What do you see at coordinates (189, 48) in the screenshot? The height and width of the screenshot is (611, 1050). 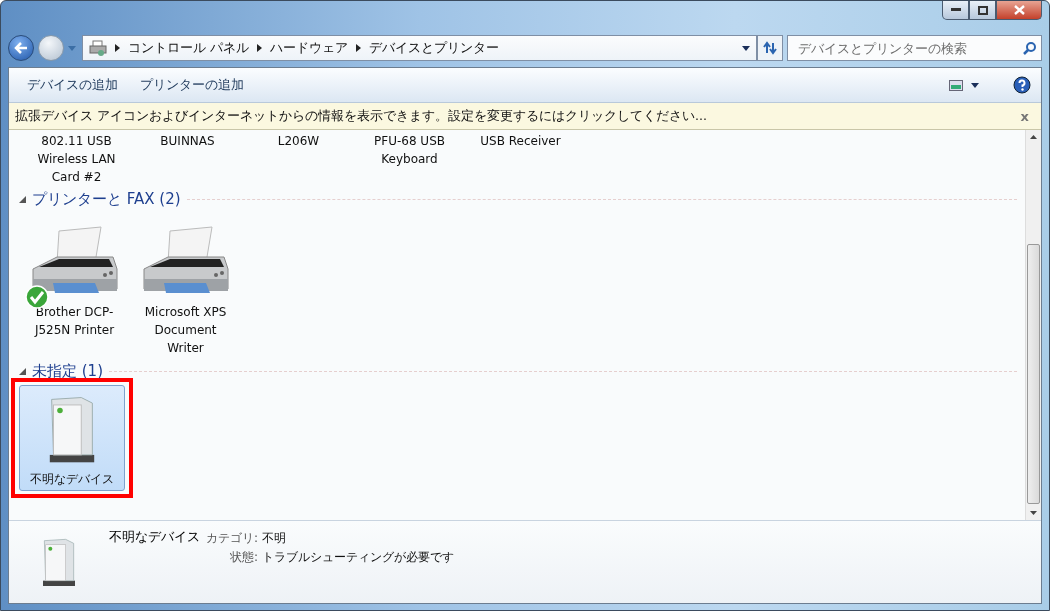 I see `breadcrumb: コントロール パネル` at bounding box center [189, 48].